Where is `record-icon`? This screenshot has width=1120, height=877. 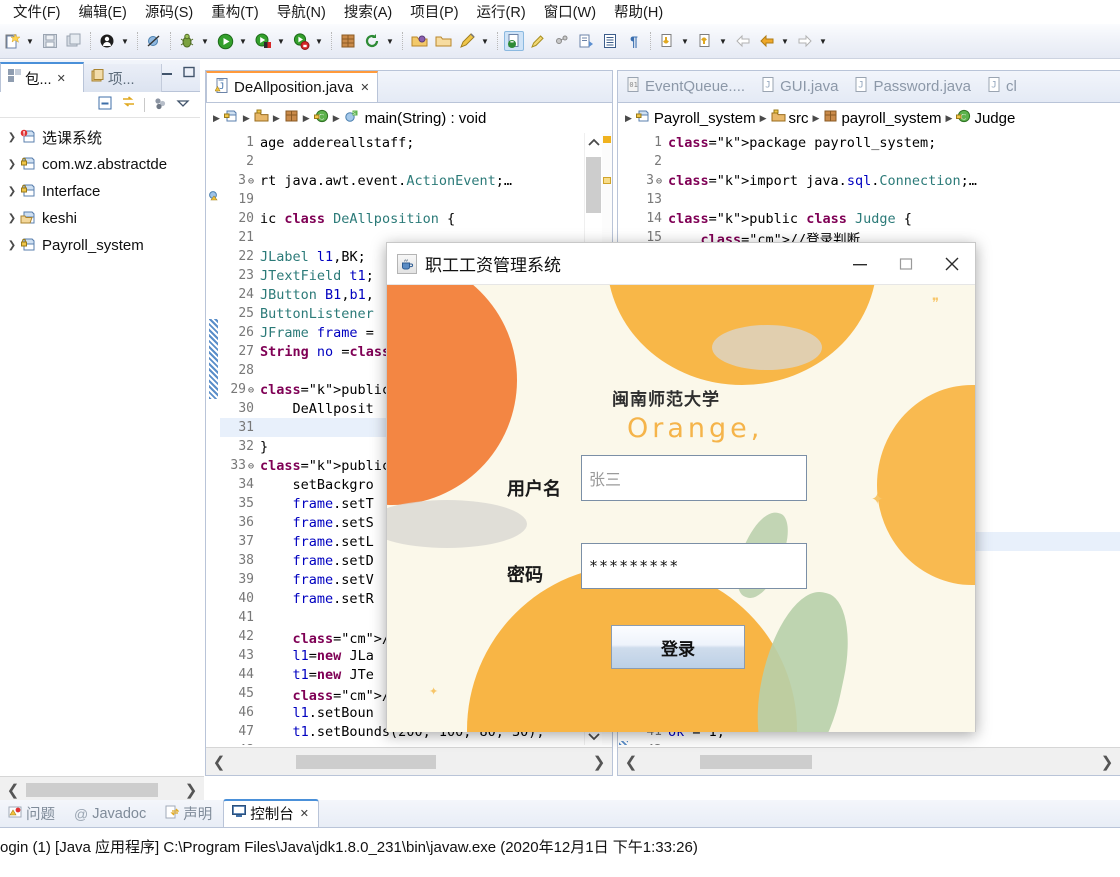 record-icon is located at coordinates (107, 41).